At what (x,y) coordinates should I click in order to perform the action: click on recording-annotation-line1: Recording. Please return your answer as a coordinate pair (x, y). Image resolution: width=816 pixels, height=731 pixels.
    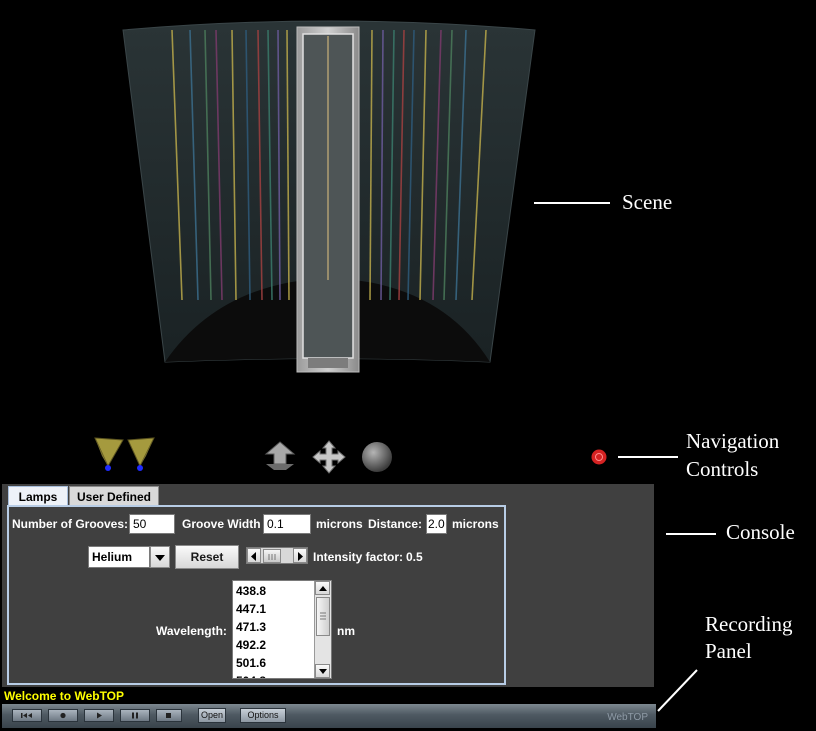
    Looking at the image, I should click on (749, 624).